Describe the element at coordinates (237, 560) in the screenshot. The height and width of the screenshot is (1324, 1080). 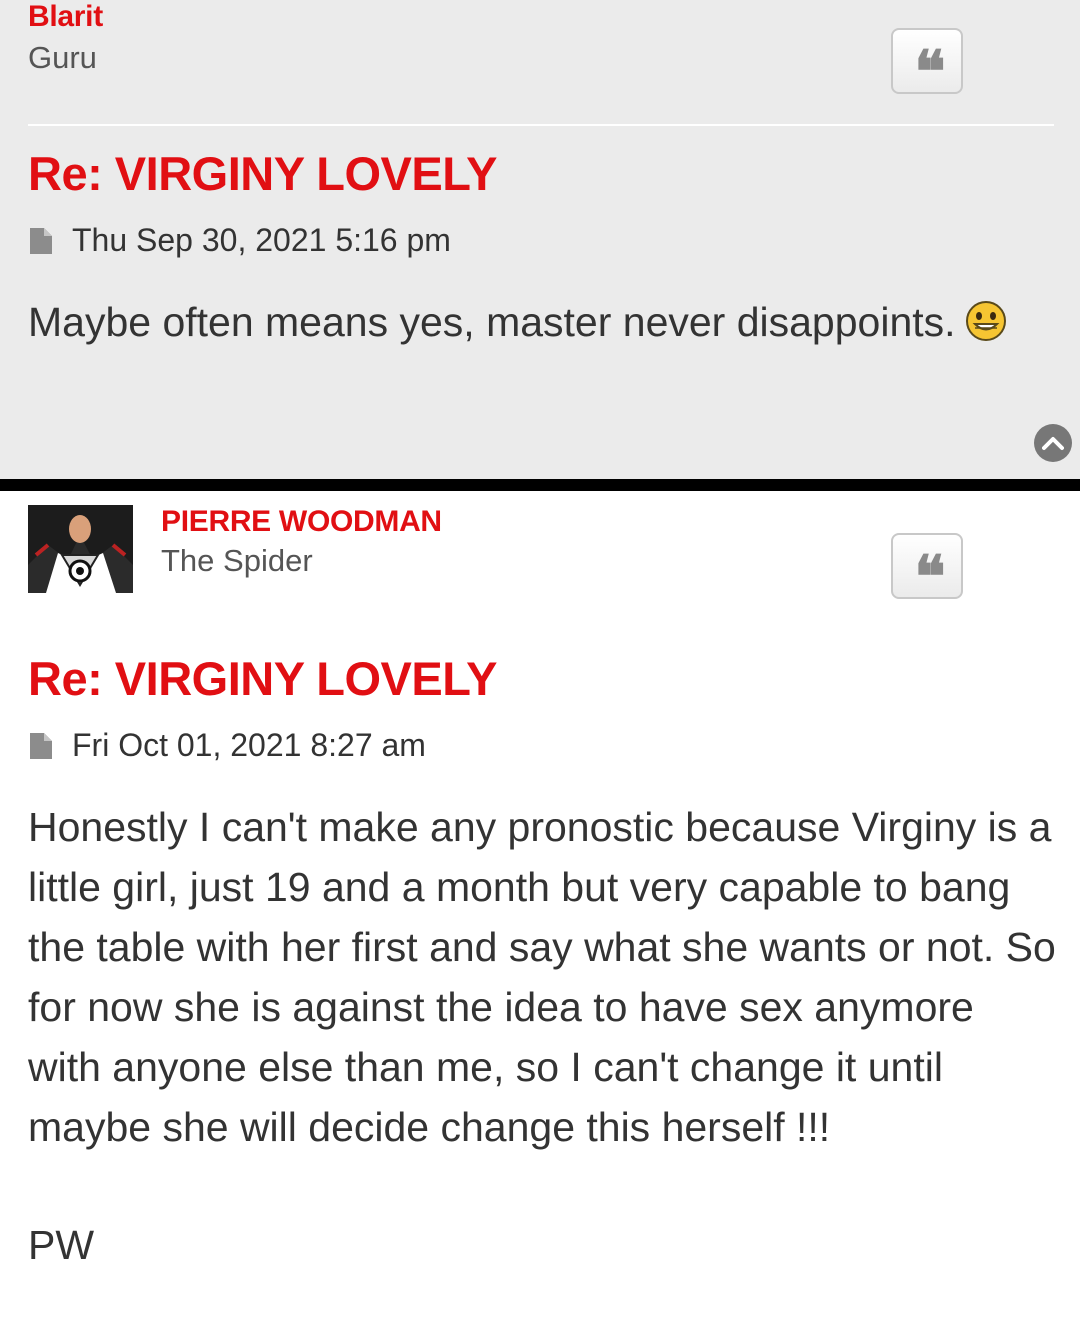
I see `author-rank: The Spider` at that location.